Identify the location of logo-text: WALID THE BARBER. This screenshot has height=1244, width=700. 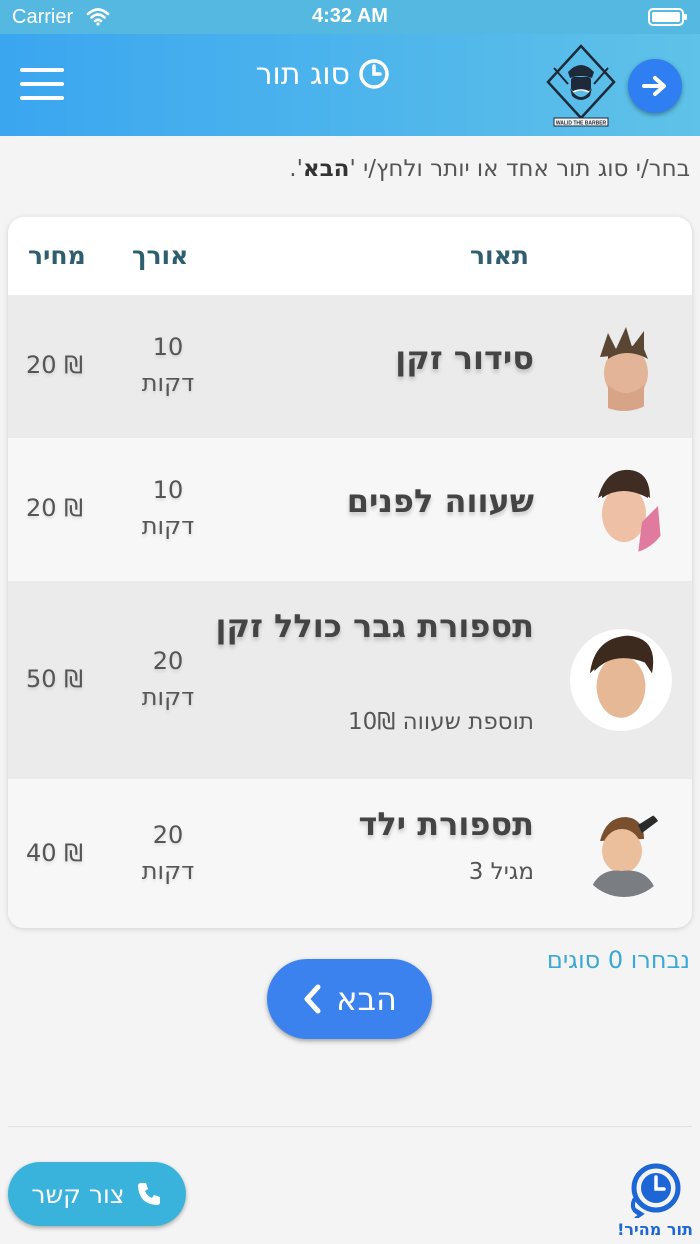
(581, 124).